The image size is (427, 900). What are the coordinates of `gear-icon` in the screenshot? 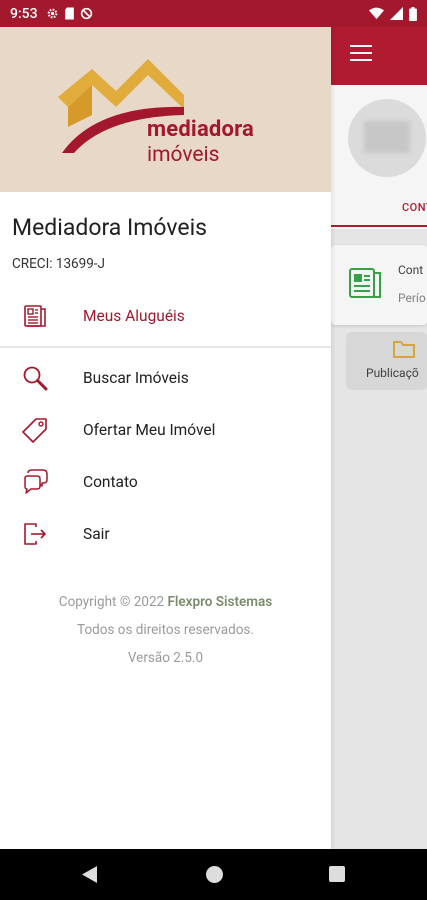 It's located at (52, 13).